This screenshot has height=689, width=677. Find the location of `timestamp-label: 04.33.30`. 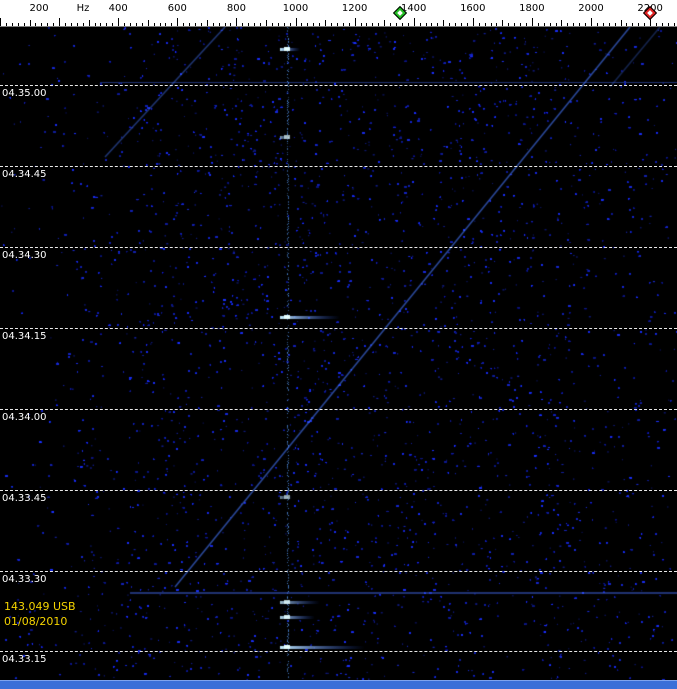

timestamp-label: 04.33.30 is located at coordinates (24, 579).